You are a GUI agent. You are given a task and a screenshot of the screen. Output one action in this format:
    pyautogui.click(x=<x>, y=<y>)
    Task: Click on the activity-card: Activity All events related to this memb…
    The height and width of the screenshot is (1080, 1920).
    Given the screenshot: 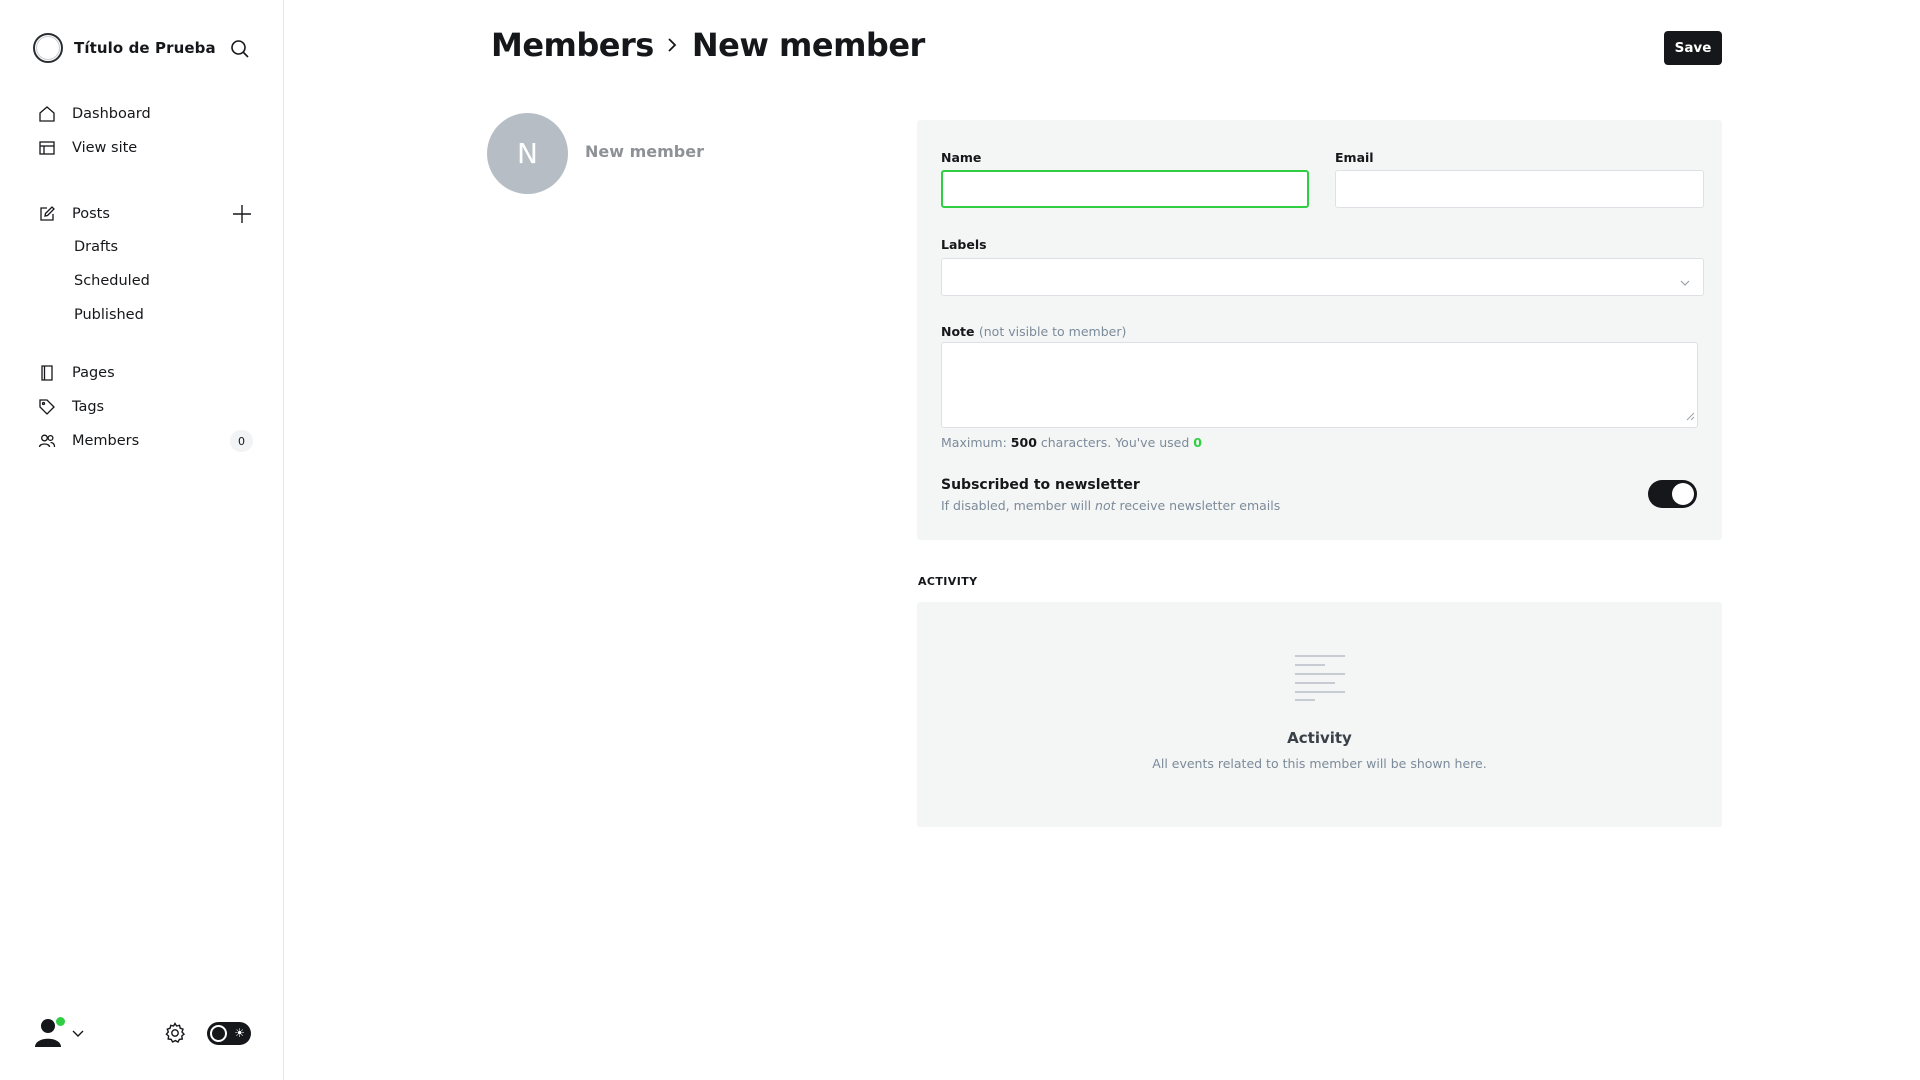 What is the action you would take?
    pyautogui.click(x=1319, y=714)
    